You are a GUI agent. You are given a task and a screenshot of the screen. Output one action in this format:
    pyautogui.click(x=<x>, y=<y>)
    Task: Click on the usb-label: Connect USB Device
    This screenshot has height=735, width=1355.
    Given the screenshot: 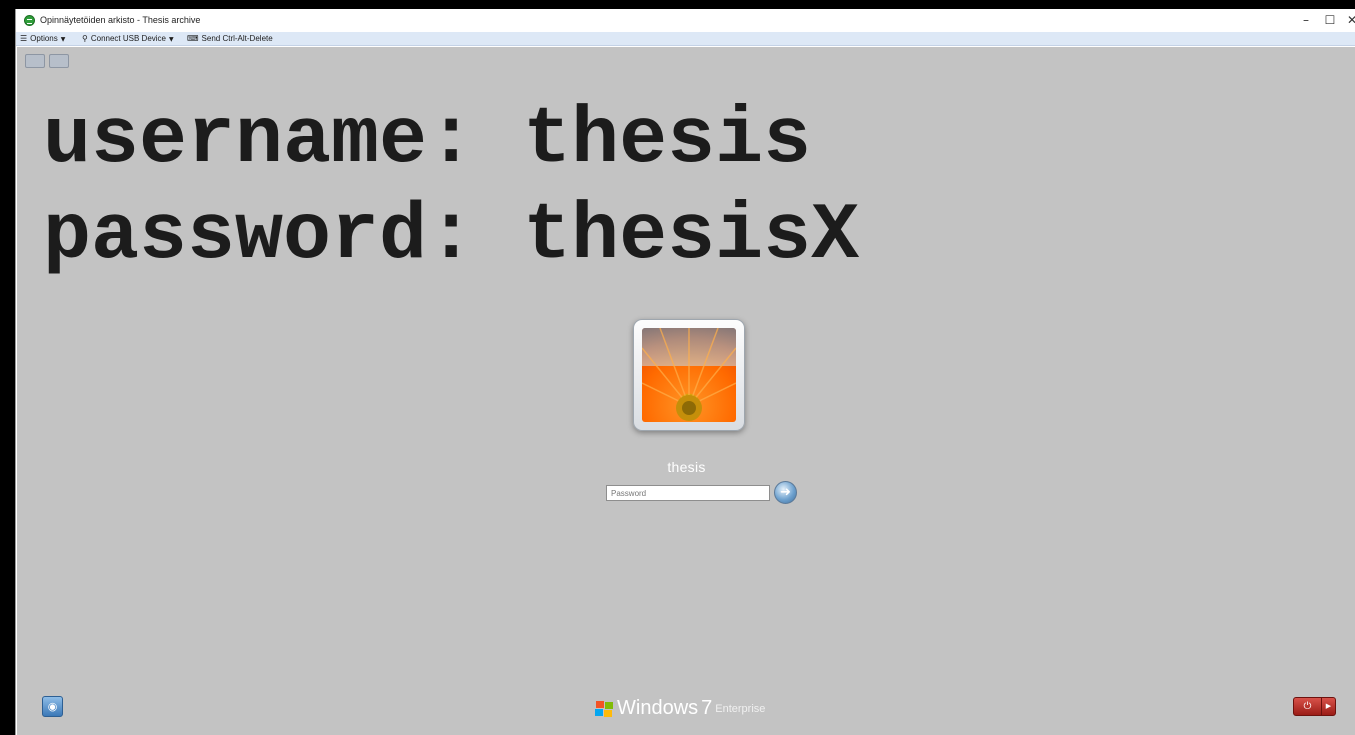 What is the action you would take?
    pyautogui.click(x=128, y=38)
    